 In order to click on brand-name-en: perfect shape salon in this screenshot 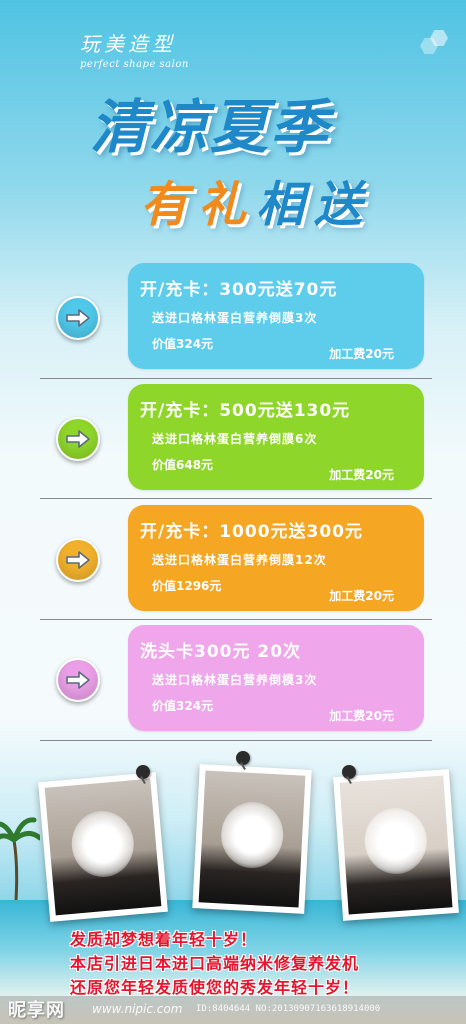, I will do `click(134, 64)`.